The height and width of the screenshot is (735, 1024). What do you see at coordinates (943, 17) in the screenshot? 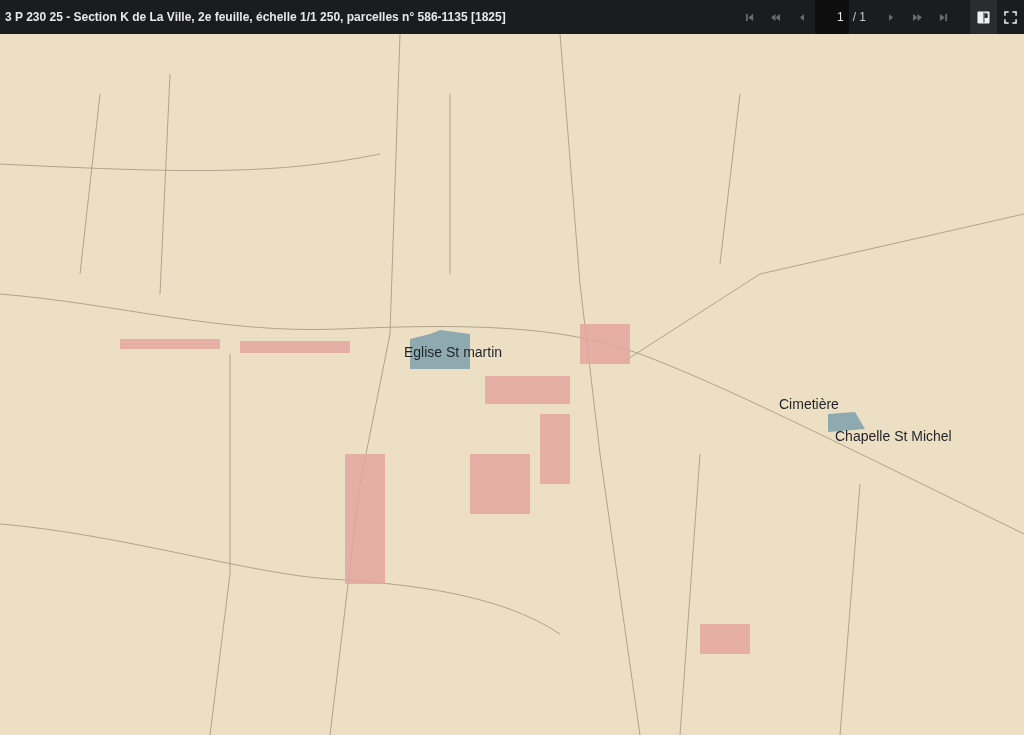
I see `skip-last-icon` at bounding box center [943, 17].